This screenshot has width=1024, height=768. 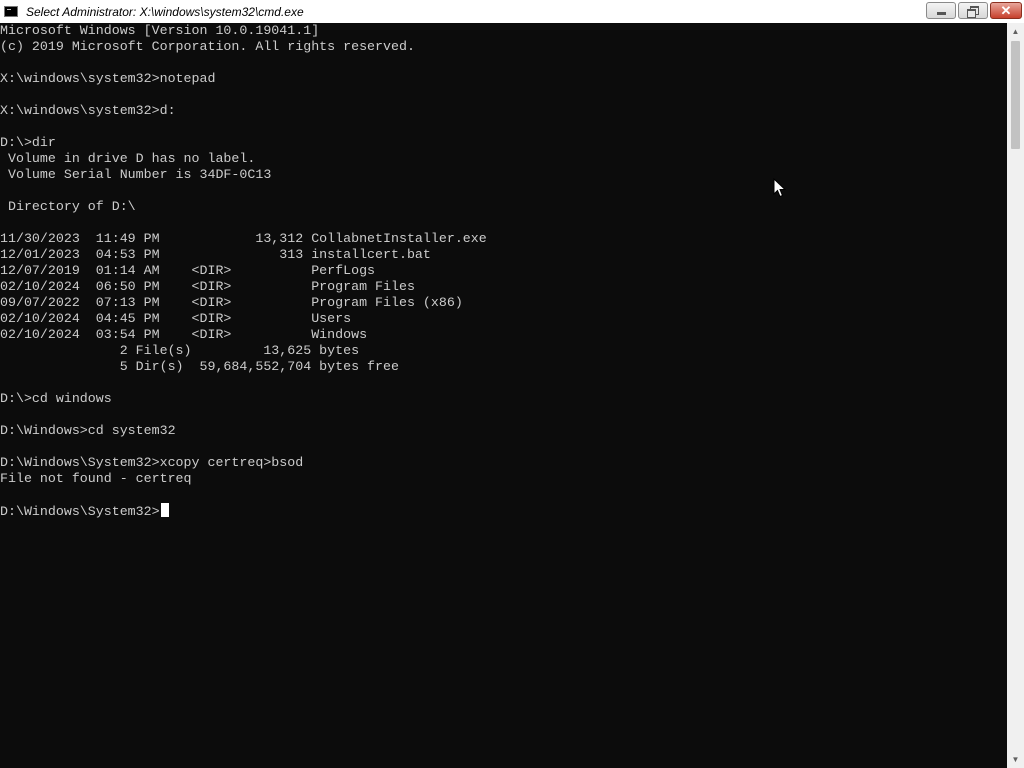 What do you see at coordinates (941, 13) in the screenshot?
I see `minimize-icon` at bounding box center [941, 13].